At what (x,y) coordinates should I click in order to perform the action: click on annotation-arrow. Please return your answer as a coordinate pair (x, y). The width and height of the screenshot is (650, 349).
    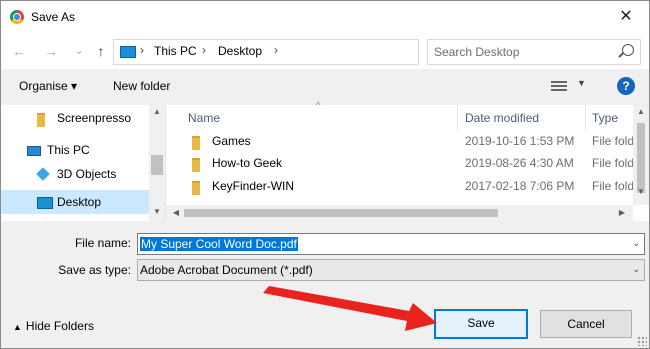
    Looking at the image, I should click on (350, 308).